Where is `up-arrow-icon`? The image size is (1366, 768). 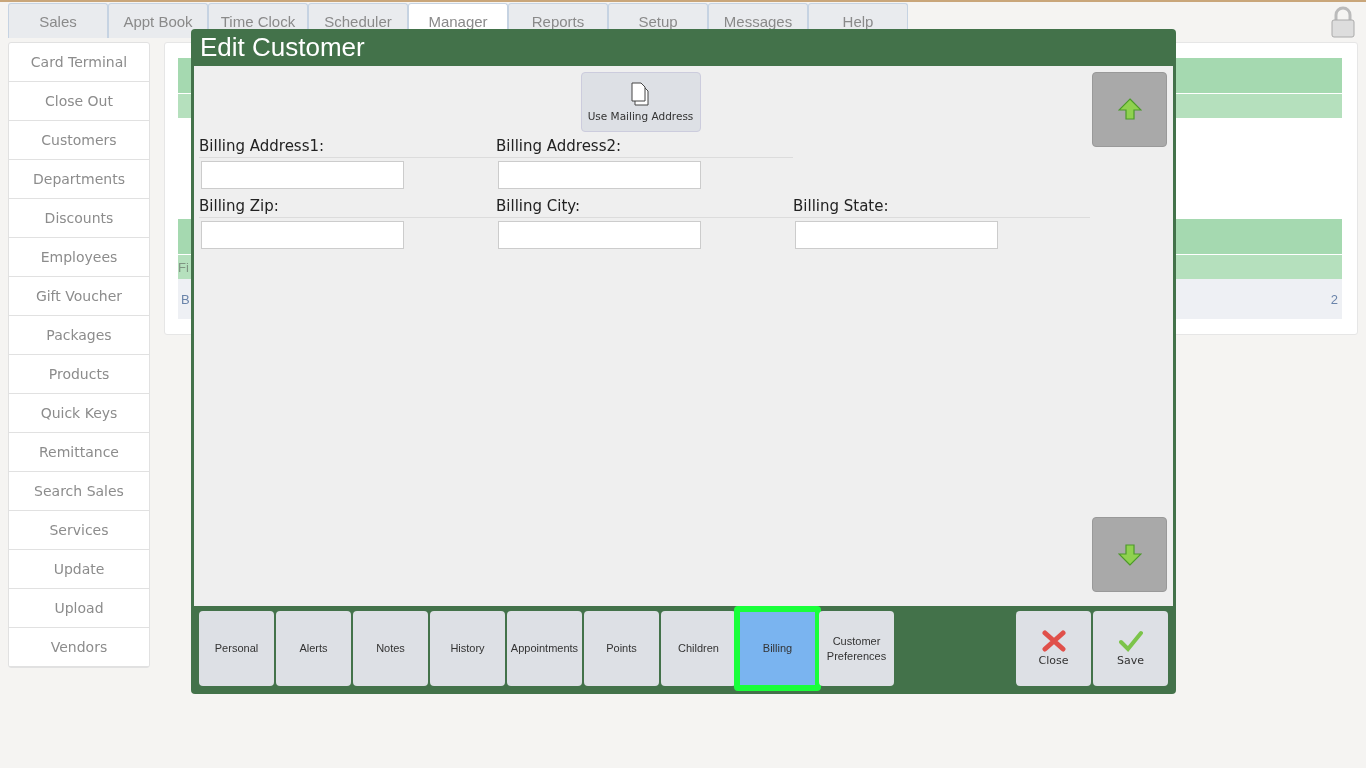 up-arrow-icon is located at coordinates (1129, 109).